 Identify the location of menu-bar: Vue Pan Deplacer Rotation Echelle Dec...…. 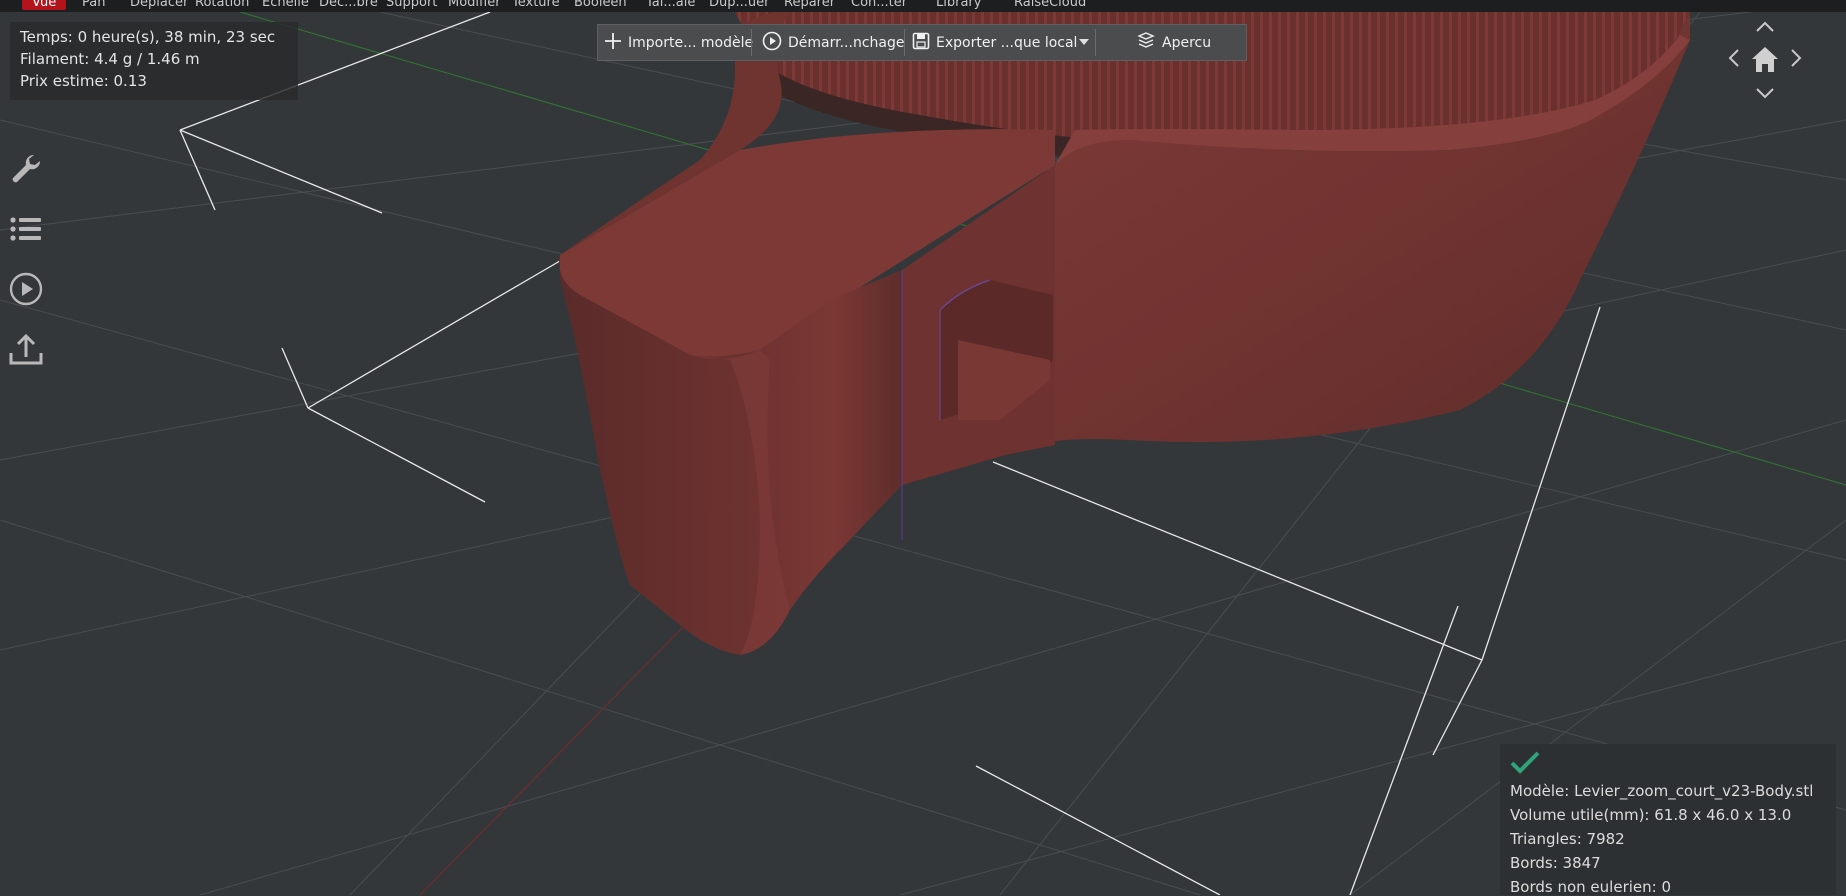
(923, 6).